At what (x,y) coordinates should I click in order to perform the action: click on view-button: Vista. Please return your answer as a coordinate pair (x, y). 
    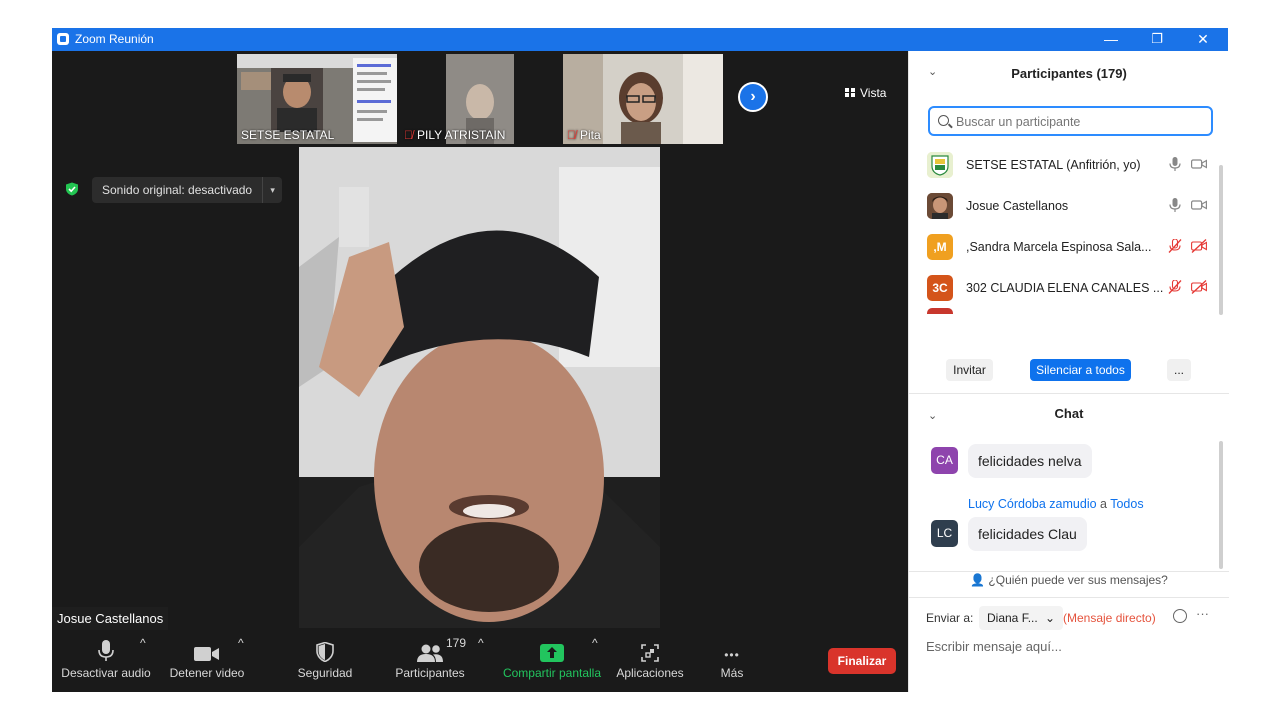
    Looking at the image, I should click on (865, 93).